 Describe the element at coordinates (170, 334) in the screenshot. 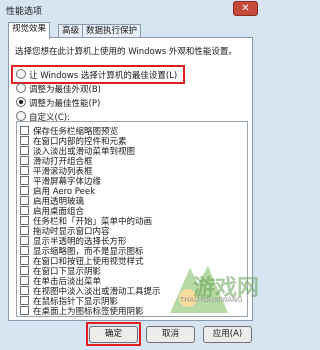

I see `cancel-button: 取消` at that location.